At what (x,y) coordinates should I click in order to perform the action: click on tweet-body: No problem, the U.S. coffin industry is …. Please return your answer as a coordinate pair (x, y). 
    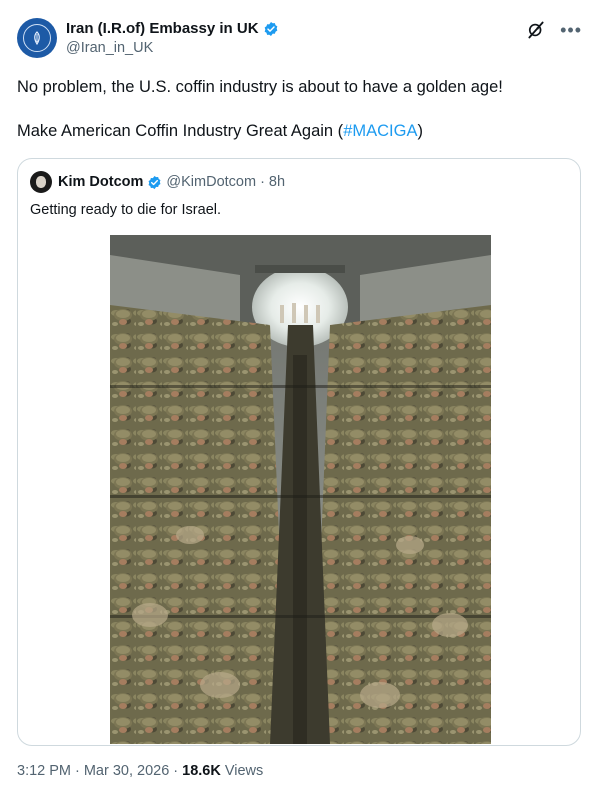
    Looking at the image, I should click on (297, 109).